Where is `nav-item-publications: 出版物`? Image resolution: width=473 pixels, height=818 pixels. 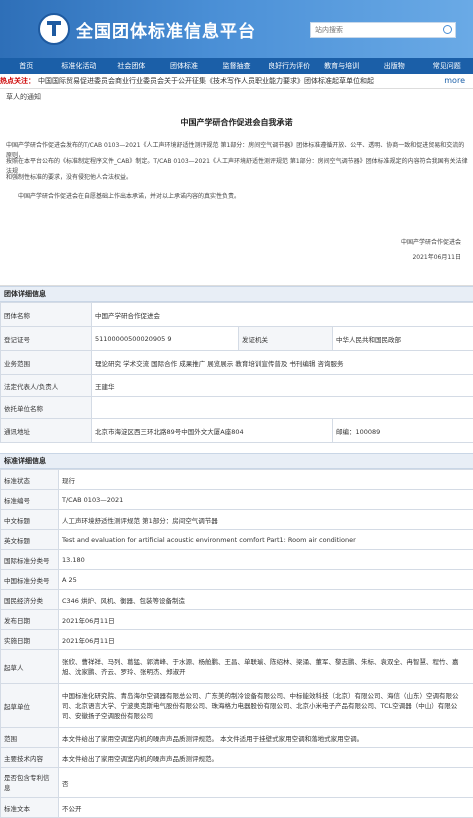 nav-item-publications: 出版物 is located at coordinates (394, 66).